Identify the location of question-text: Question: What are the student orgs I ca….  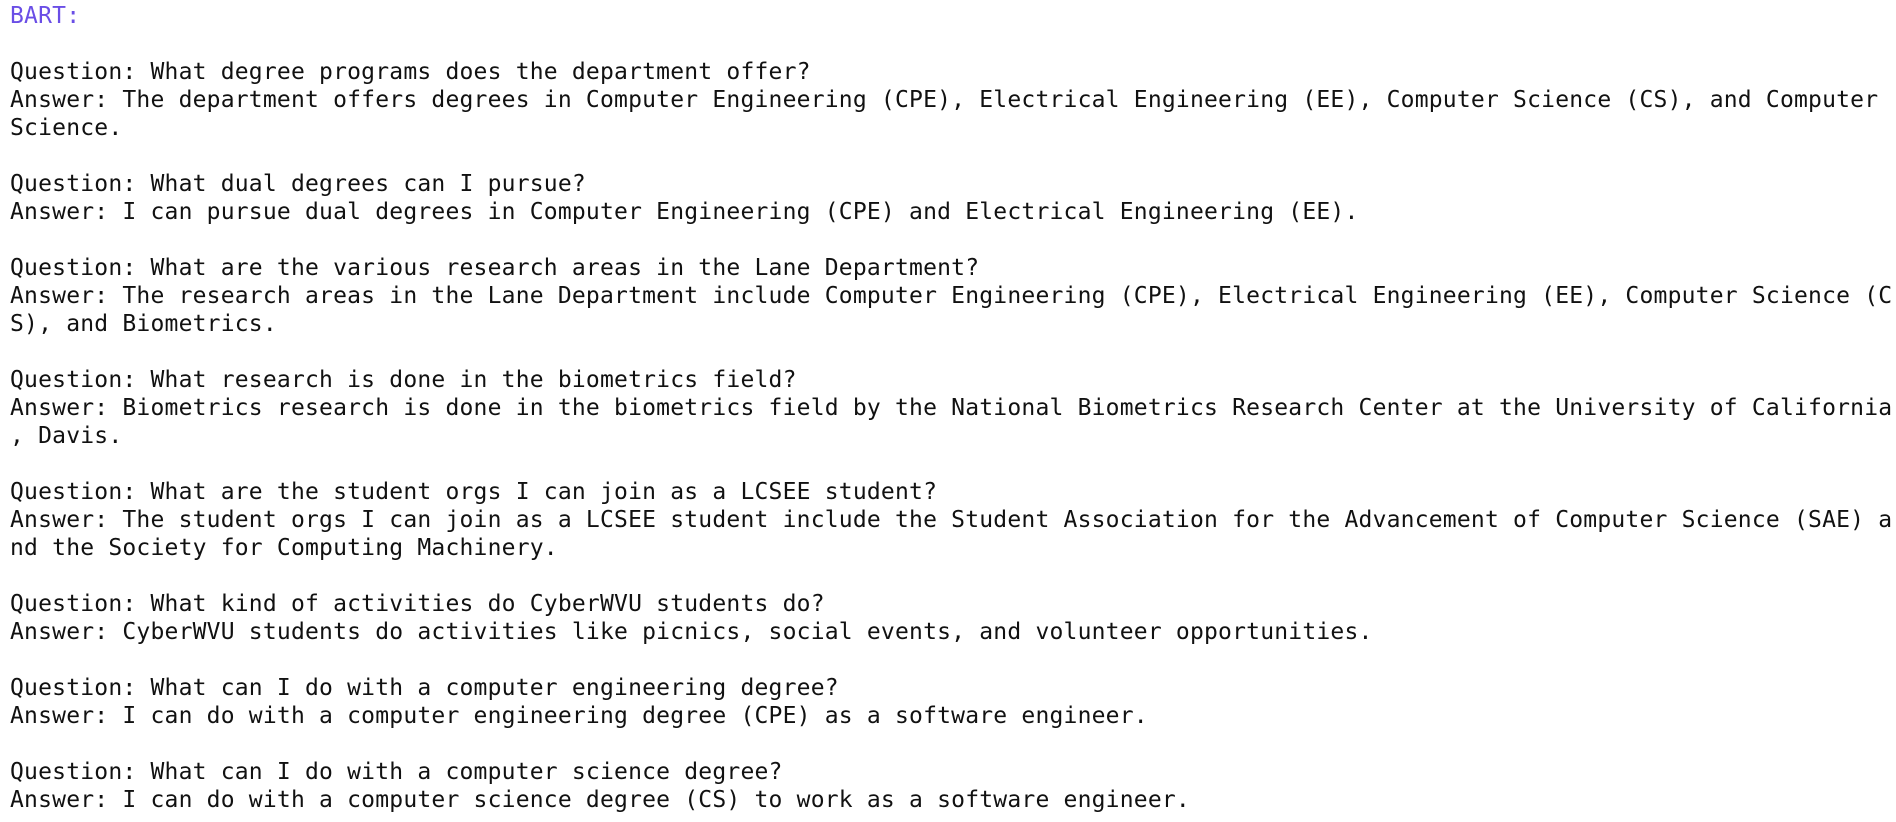
(474, 492).